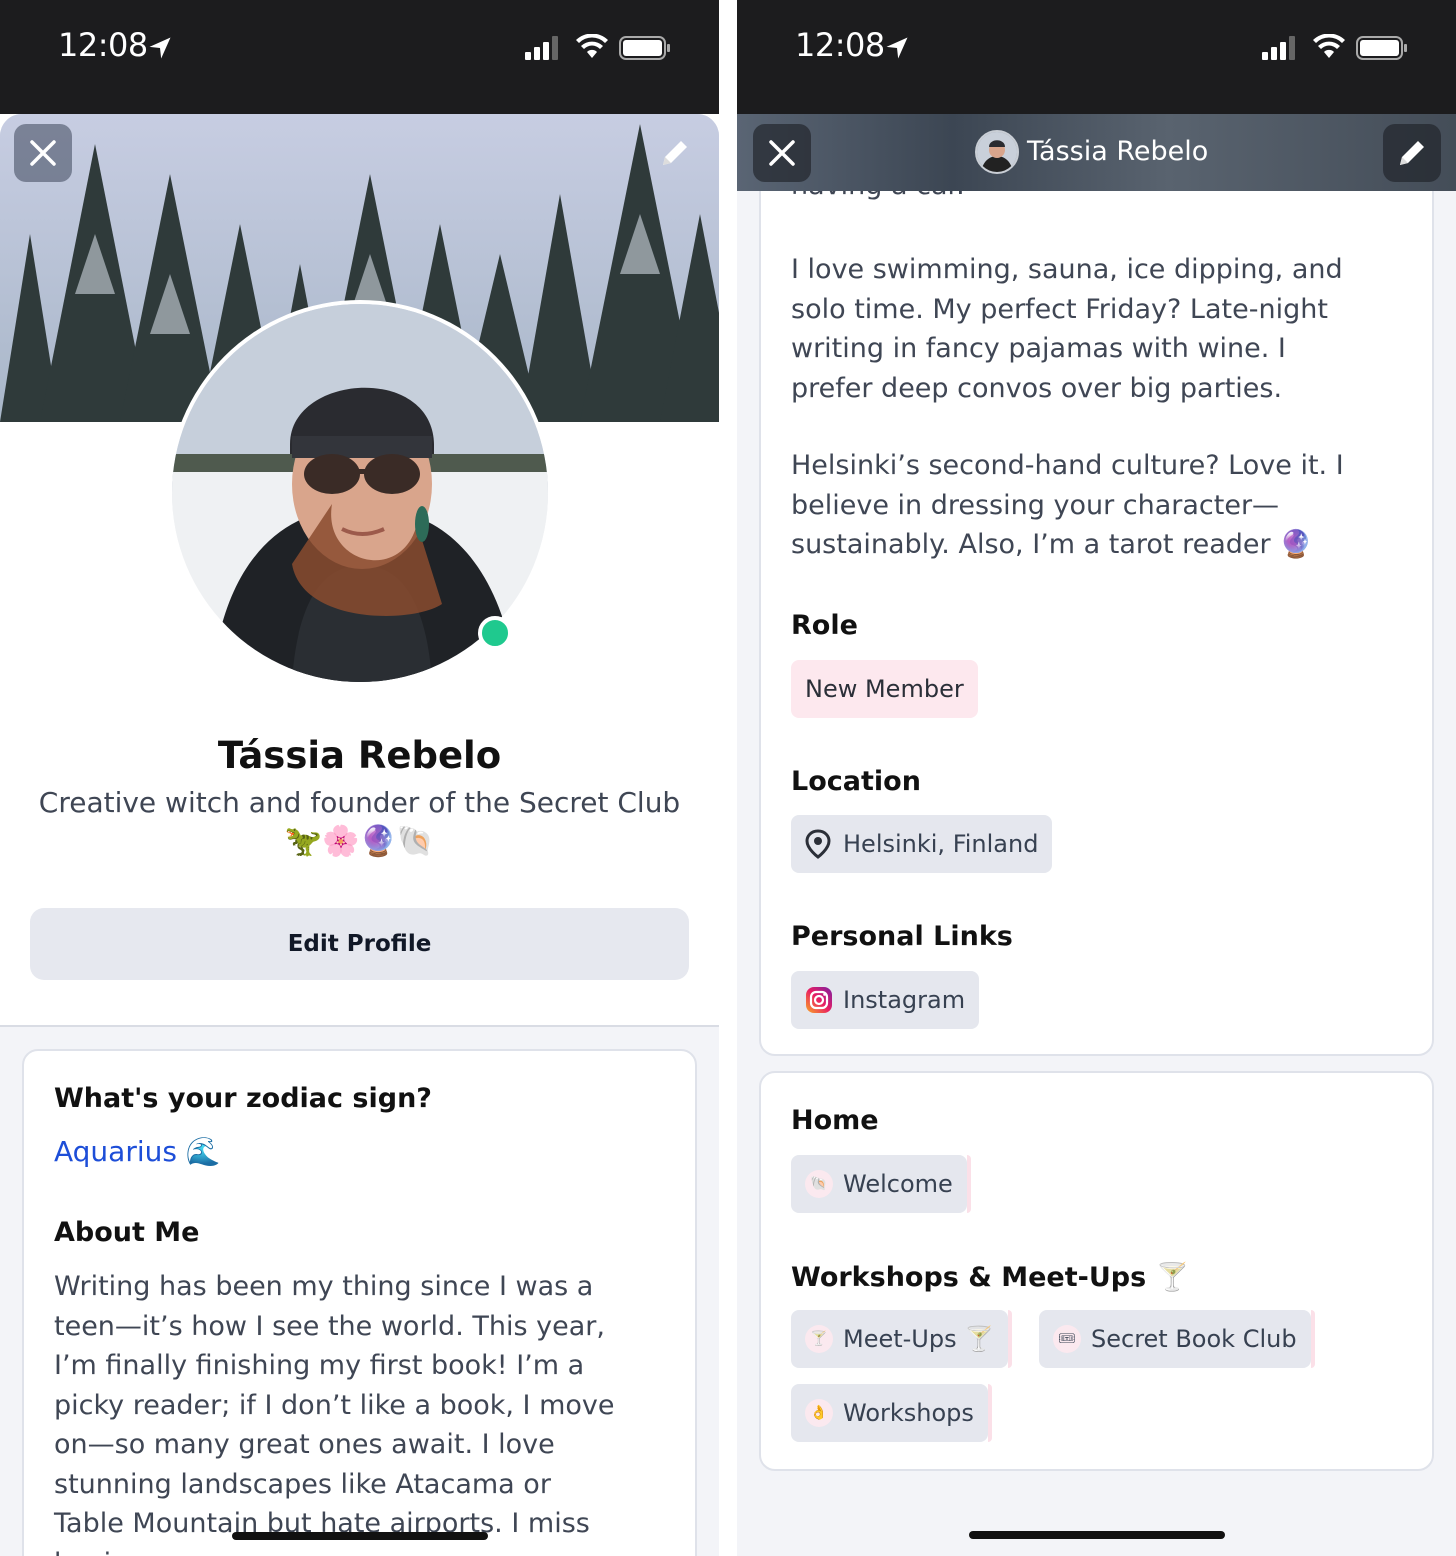 The image size is (1456, 1556). What do you see at coordinates (819, 1339) in the screenshot?
I see `cocktail-icon: 🍸` at bounding box center [819, 1339].